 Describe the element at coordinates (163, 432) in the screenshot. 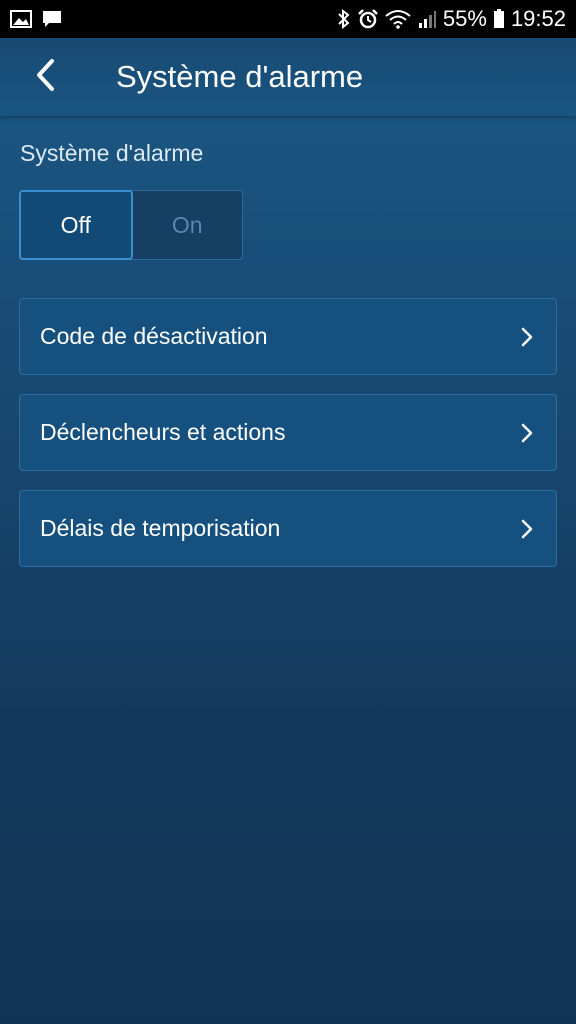

I see `menu-item-label: Déclencheurs et actions` at that location.